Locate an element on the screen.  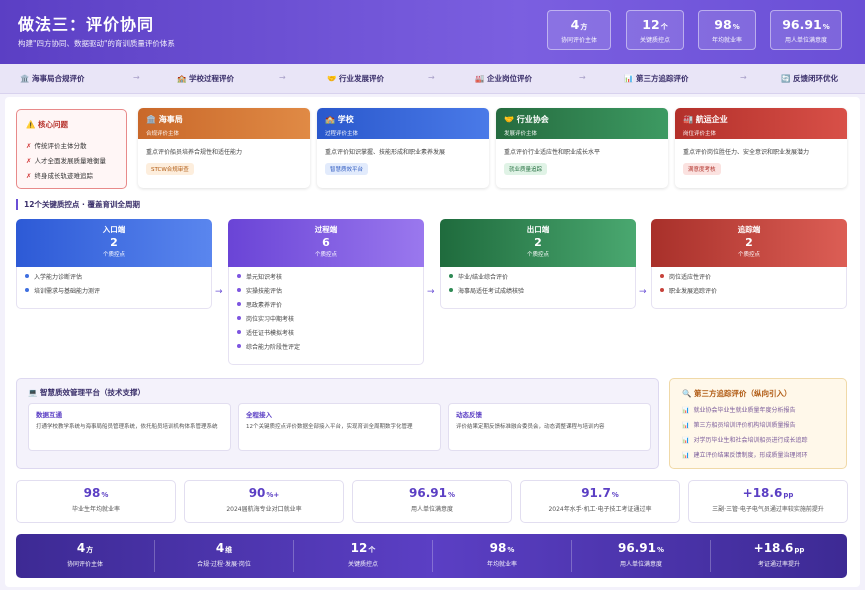
stage-item: 海事局适任考试成绩核验 is located at coordinates (538, 292).